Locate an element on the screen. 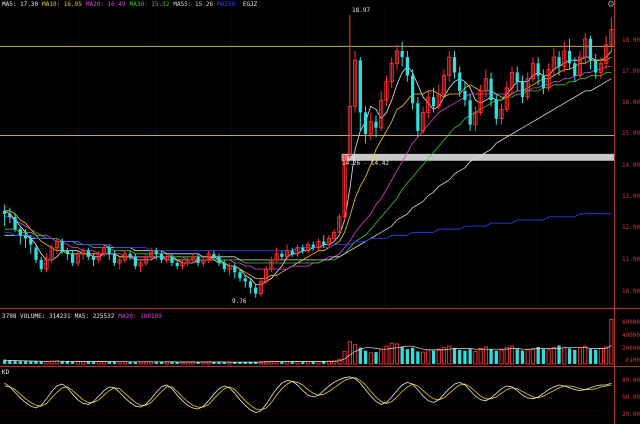 The width and height of the screenshot is (640, 424). price-tick: 18.00 is located at coordinates (630, 40).